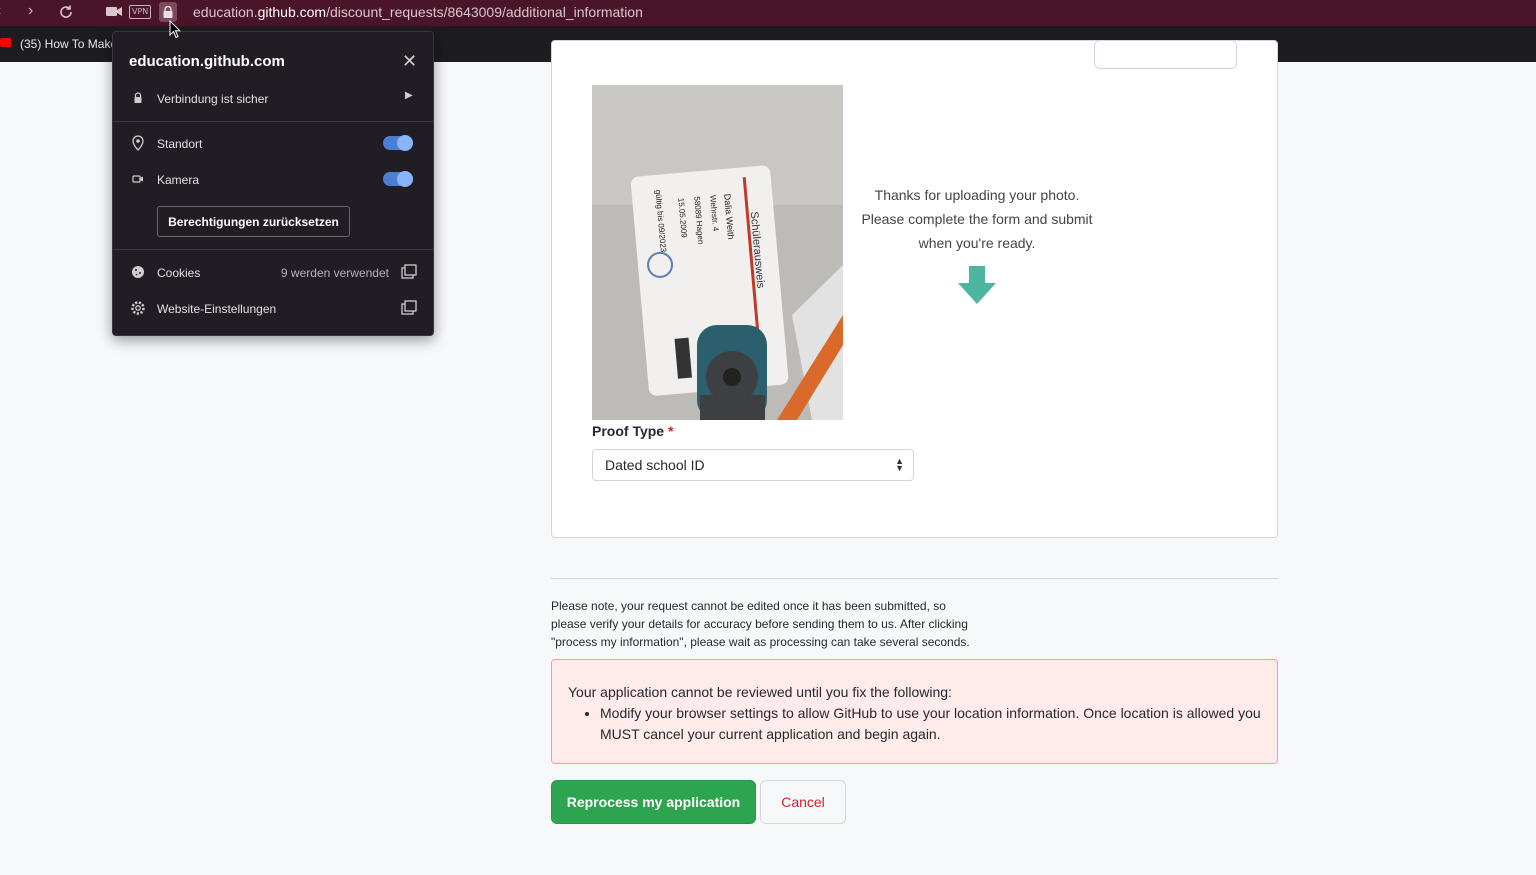  What do you see at coordinates (66, 12) in the screenshot?
I see `reload-icon` at bounding box center [66, 12].